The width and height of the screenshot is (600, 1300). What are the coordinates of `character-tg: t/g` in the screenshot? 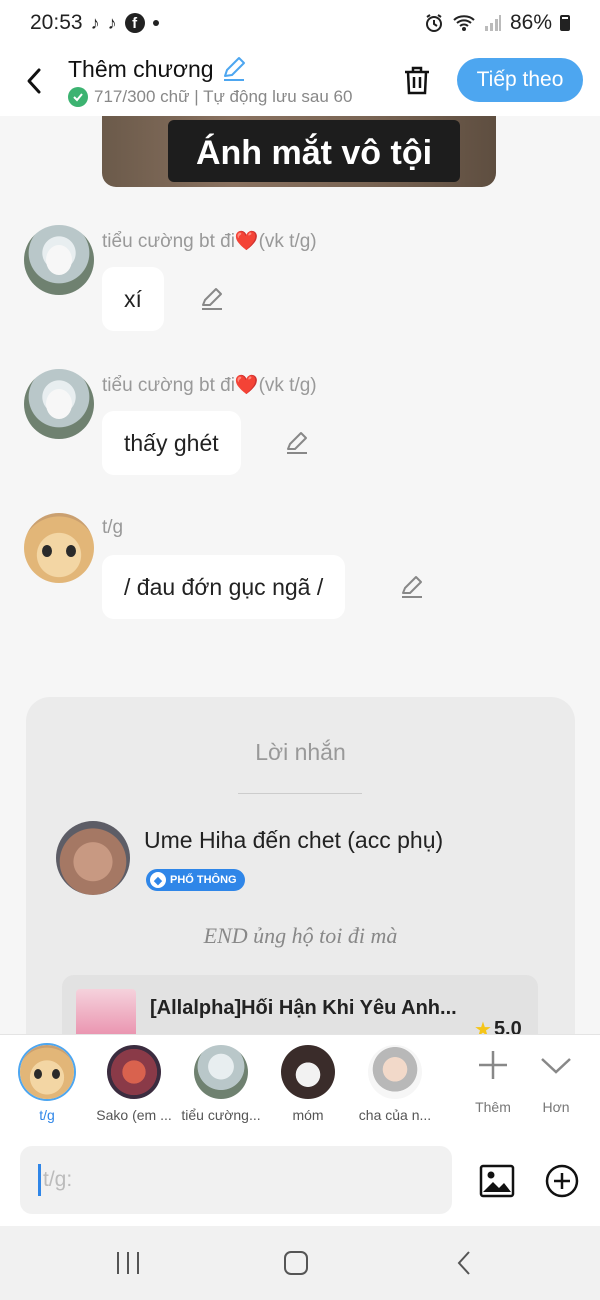 It's located at (47, 1084).